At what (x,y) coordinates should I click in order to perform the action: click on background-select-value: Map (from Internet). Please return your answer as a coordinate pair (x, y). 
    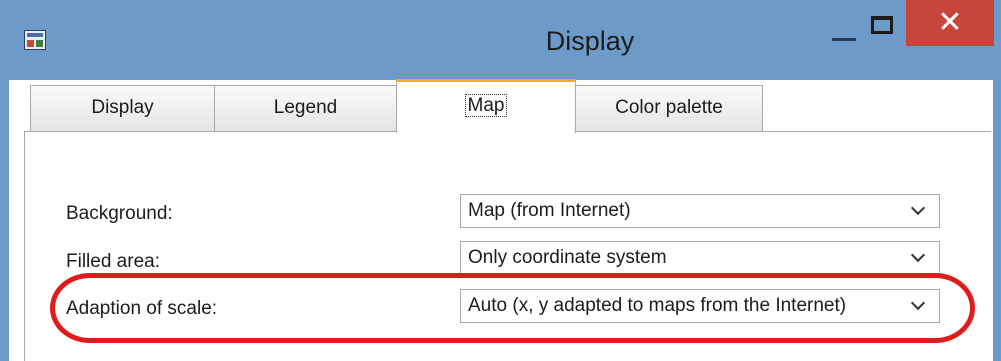
    Looking at the image, I should click on (549, 210).